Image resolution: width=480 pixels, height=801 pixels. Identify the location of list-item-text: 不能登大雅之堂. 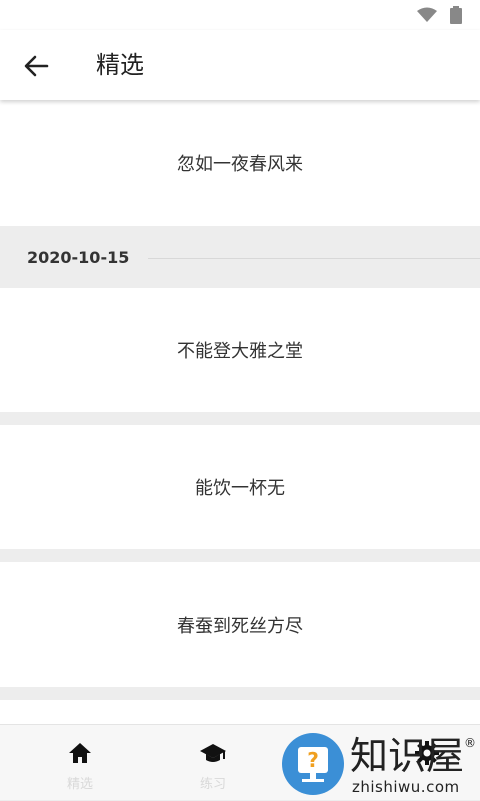
(240, 351).